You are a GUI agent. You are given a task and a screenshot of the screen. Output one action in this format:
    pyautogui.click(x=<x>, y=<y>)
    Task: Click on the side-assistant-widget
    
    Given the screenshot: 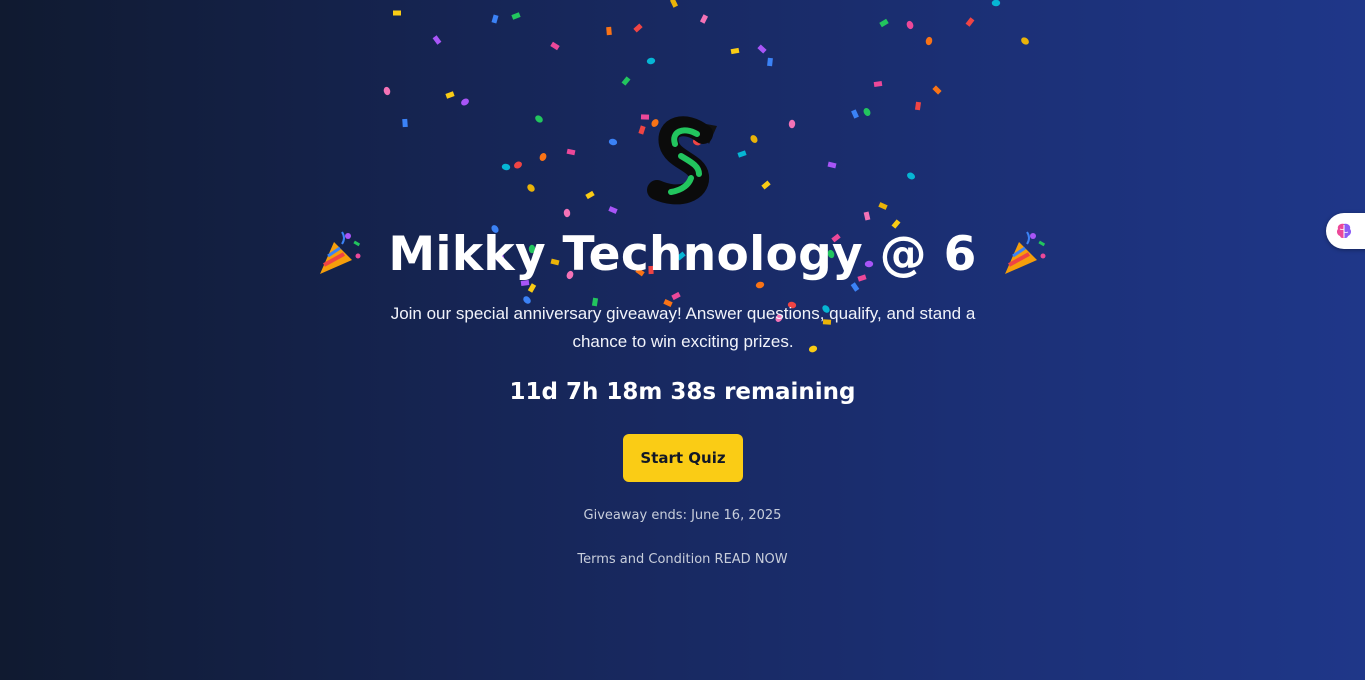 What is the action you would take?
    pyautogui.click(x=1345, y=231)
    